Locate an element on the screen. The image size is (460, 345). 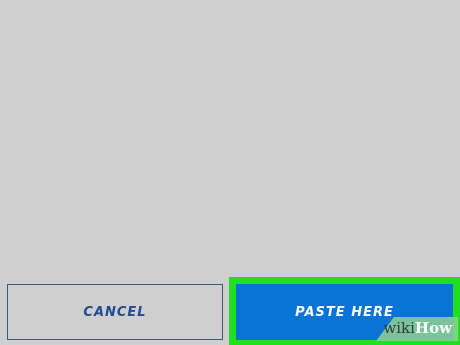
wikihow-watermark: wikiHow is located at coordinates (412, 326).